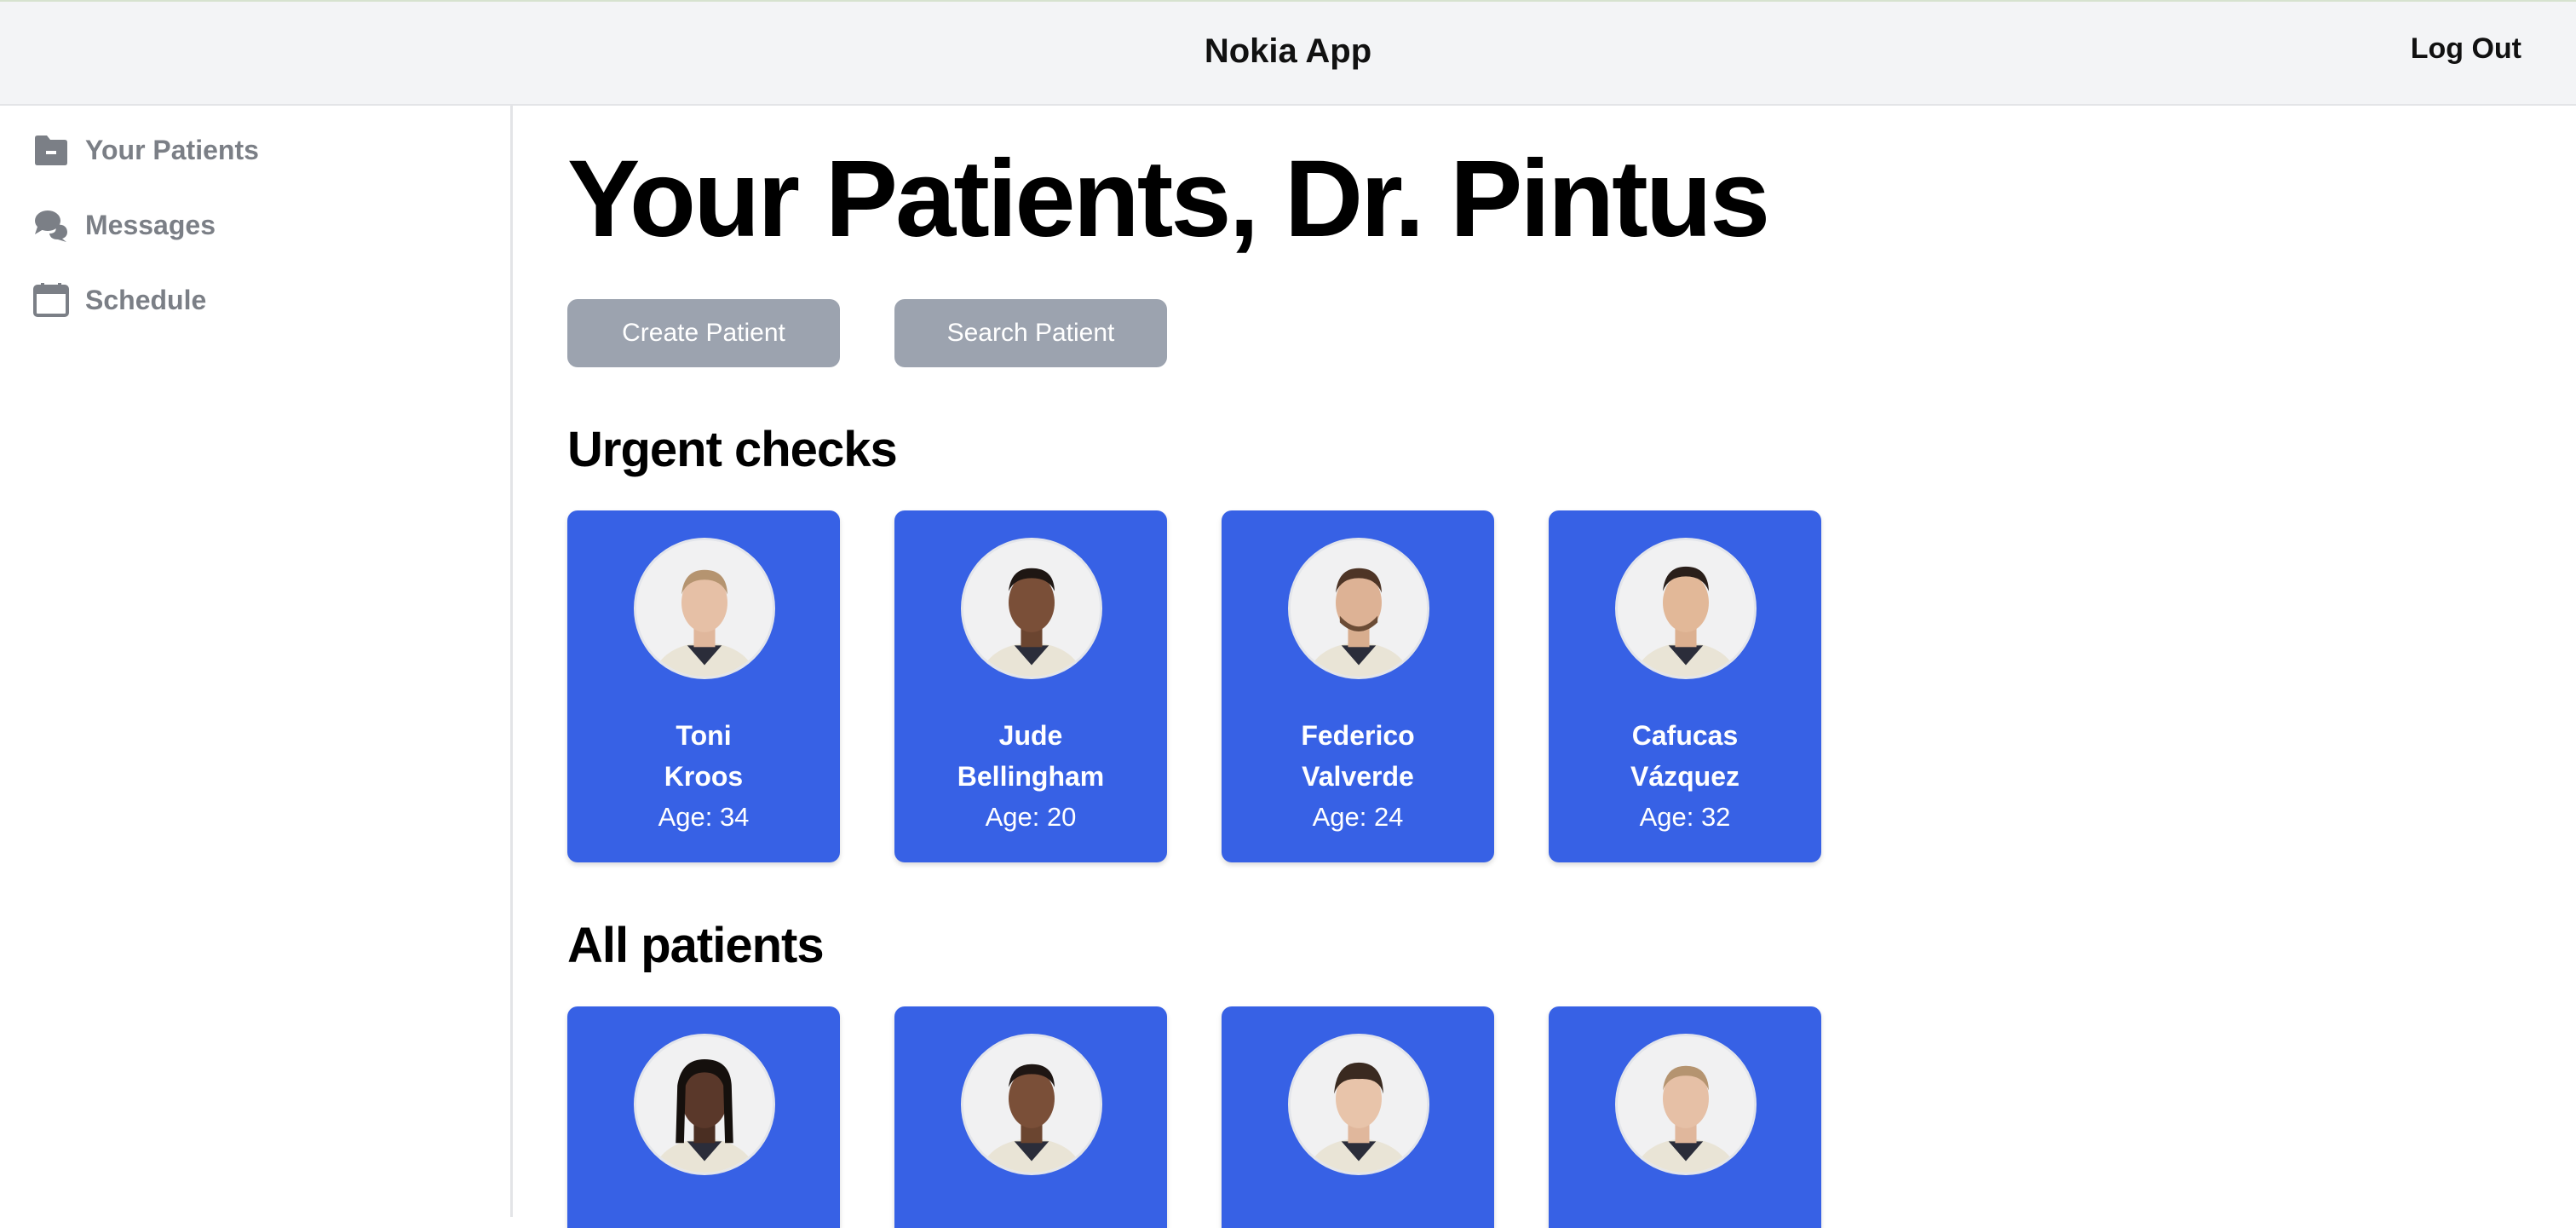 This screenshot has width=2576, height=1228. I want to click on sidebar-item-schedule: Schedule, so click(119, 300).